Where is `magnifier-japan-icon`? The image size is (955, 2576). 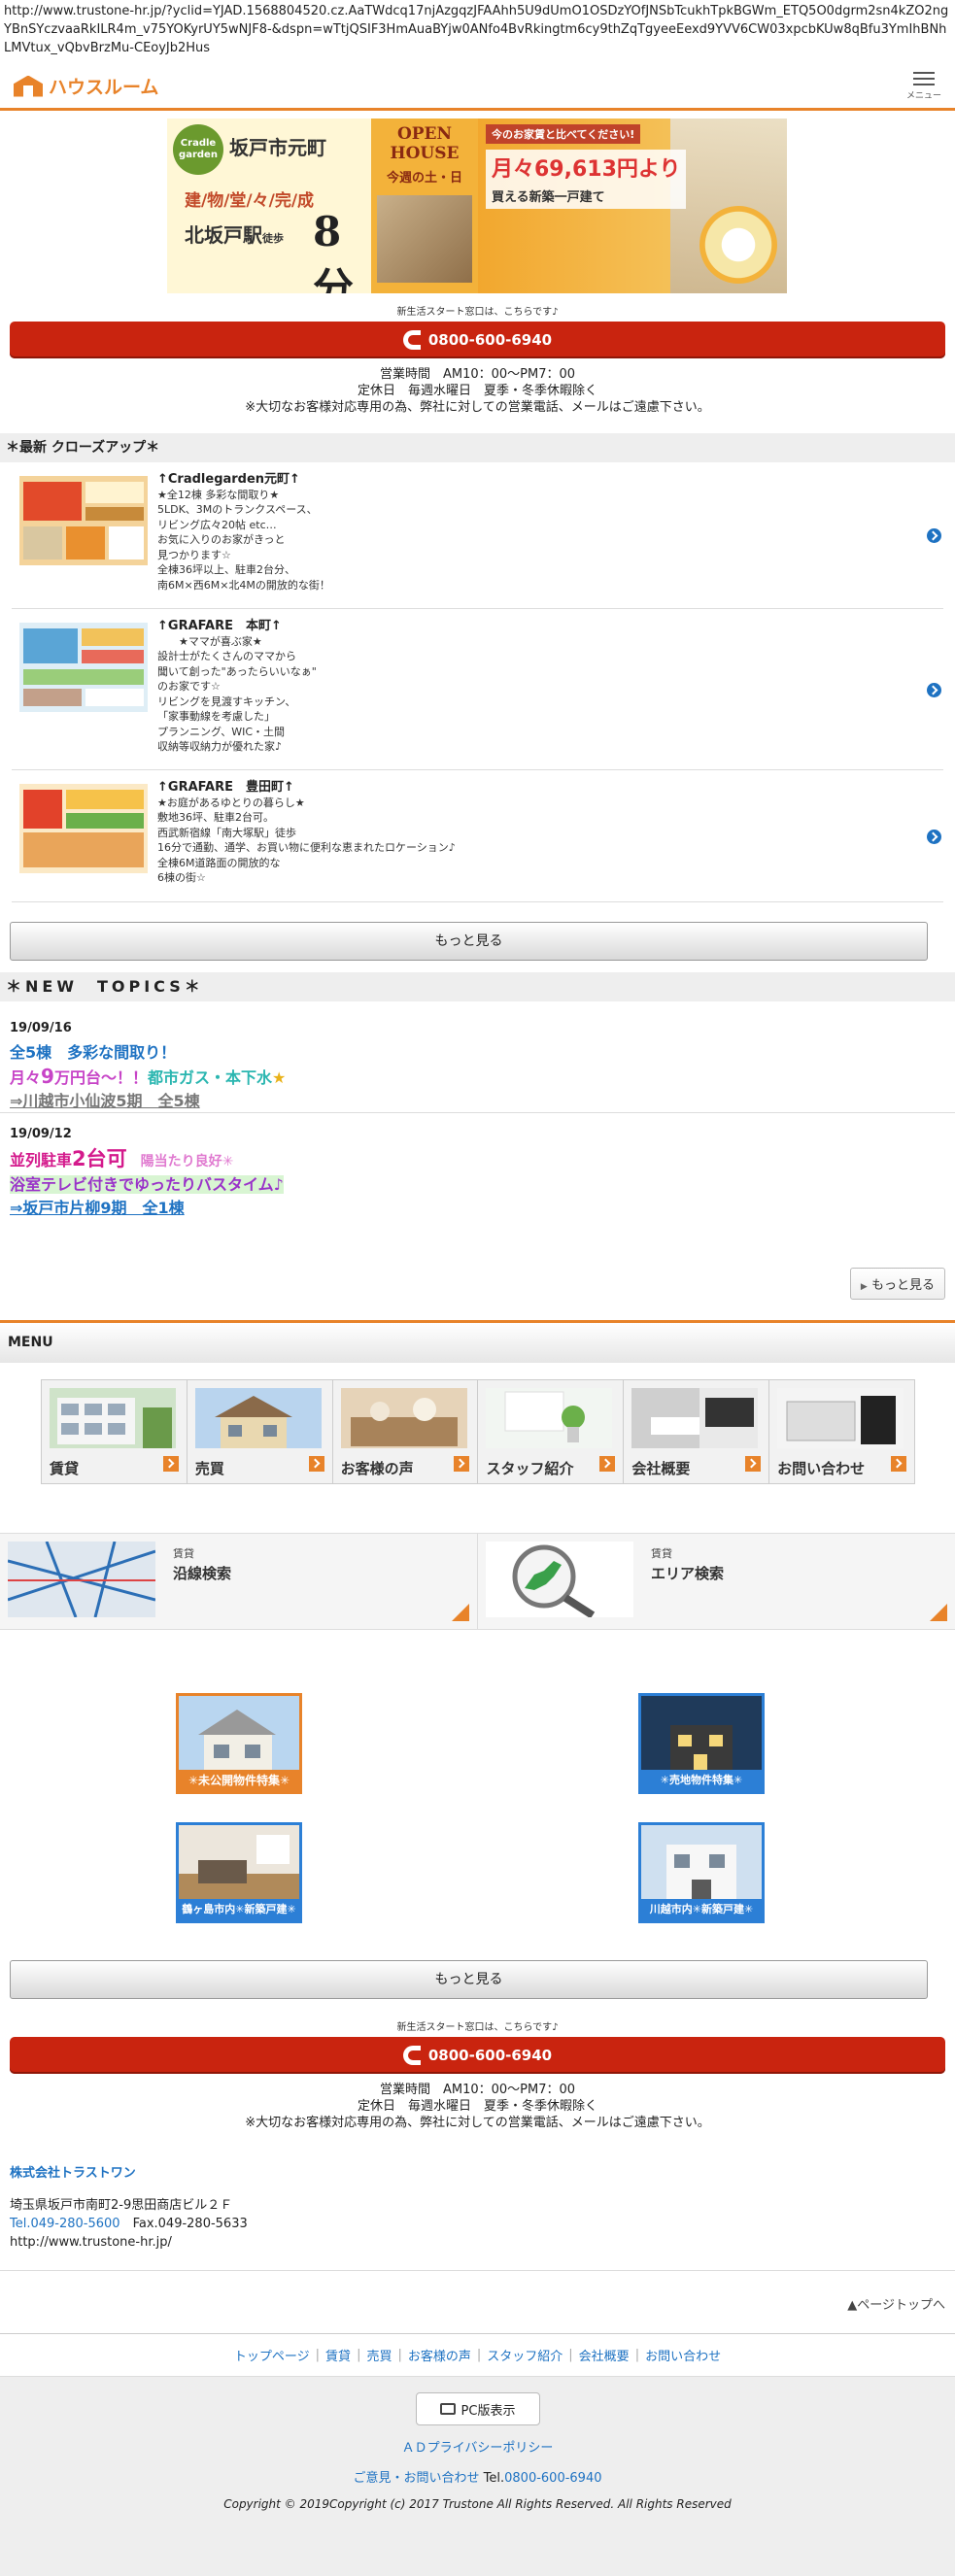
magnifier-japan-icon is located at coordinates (559, 1579).